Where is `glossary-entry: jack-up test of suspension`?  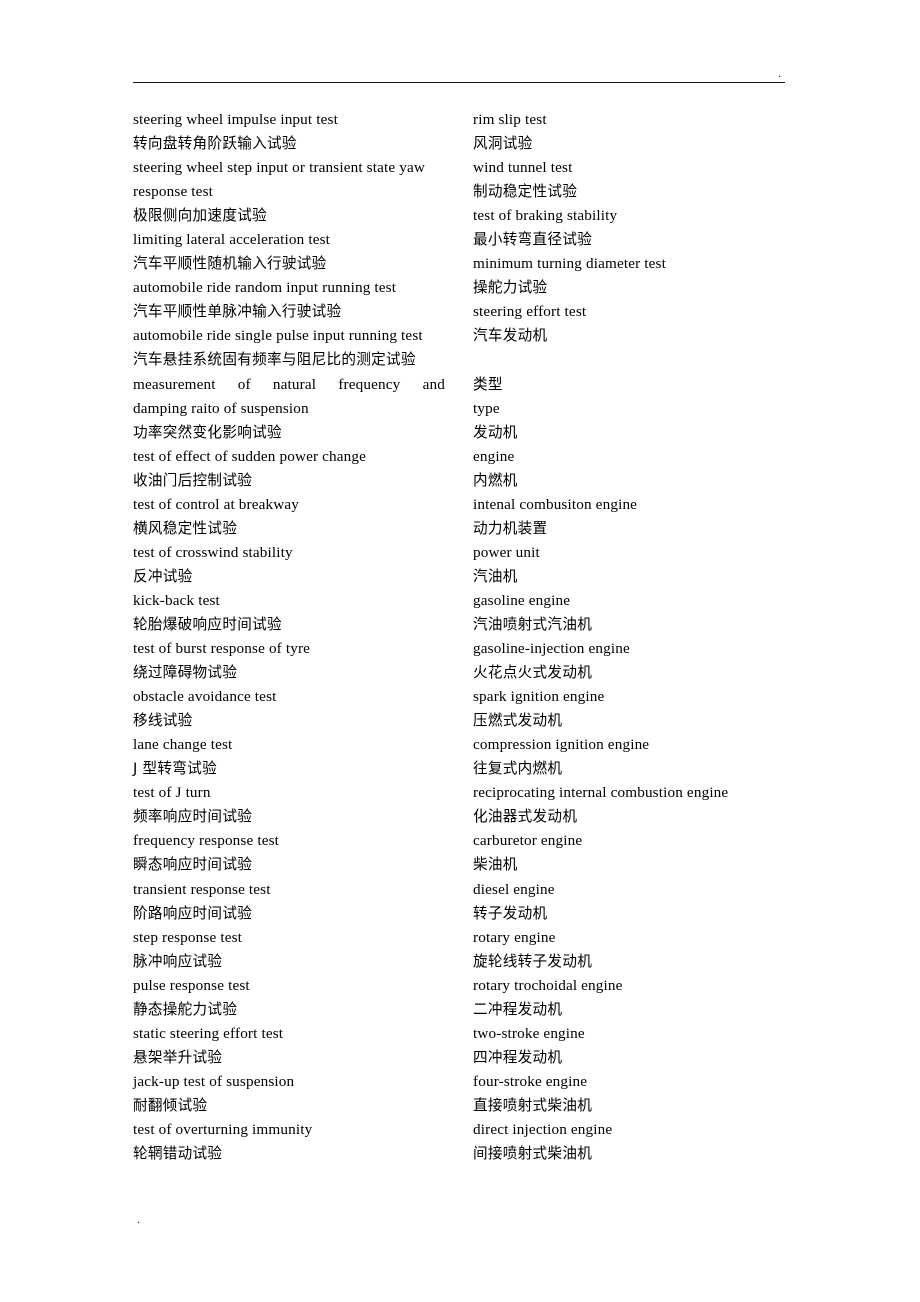 glossary-entry: jack-up test of suspension is located at coordinates (214, 1081).